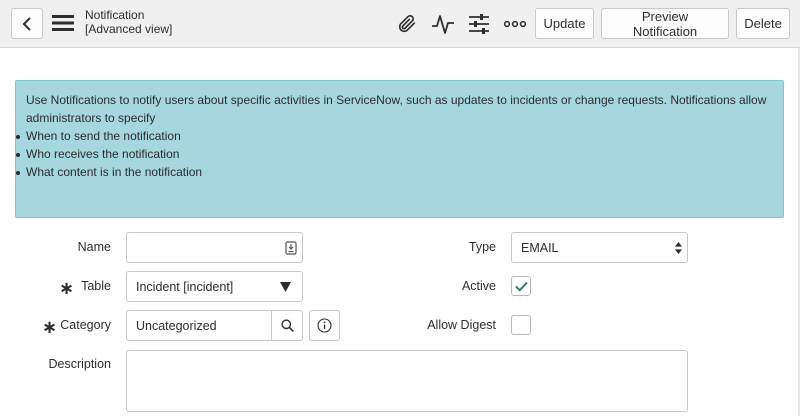 The height and width of the screenshot is (416, 800). Describe the element at coordinates (176, 325) in the screenshot. I see `category-value: Uncategorized` at that location.